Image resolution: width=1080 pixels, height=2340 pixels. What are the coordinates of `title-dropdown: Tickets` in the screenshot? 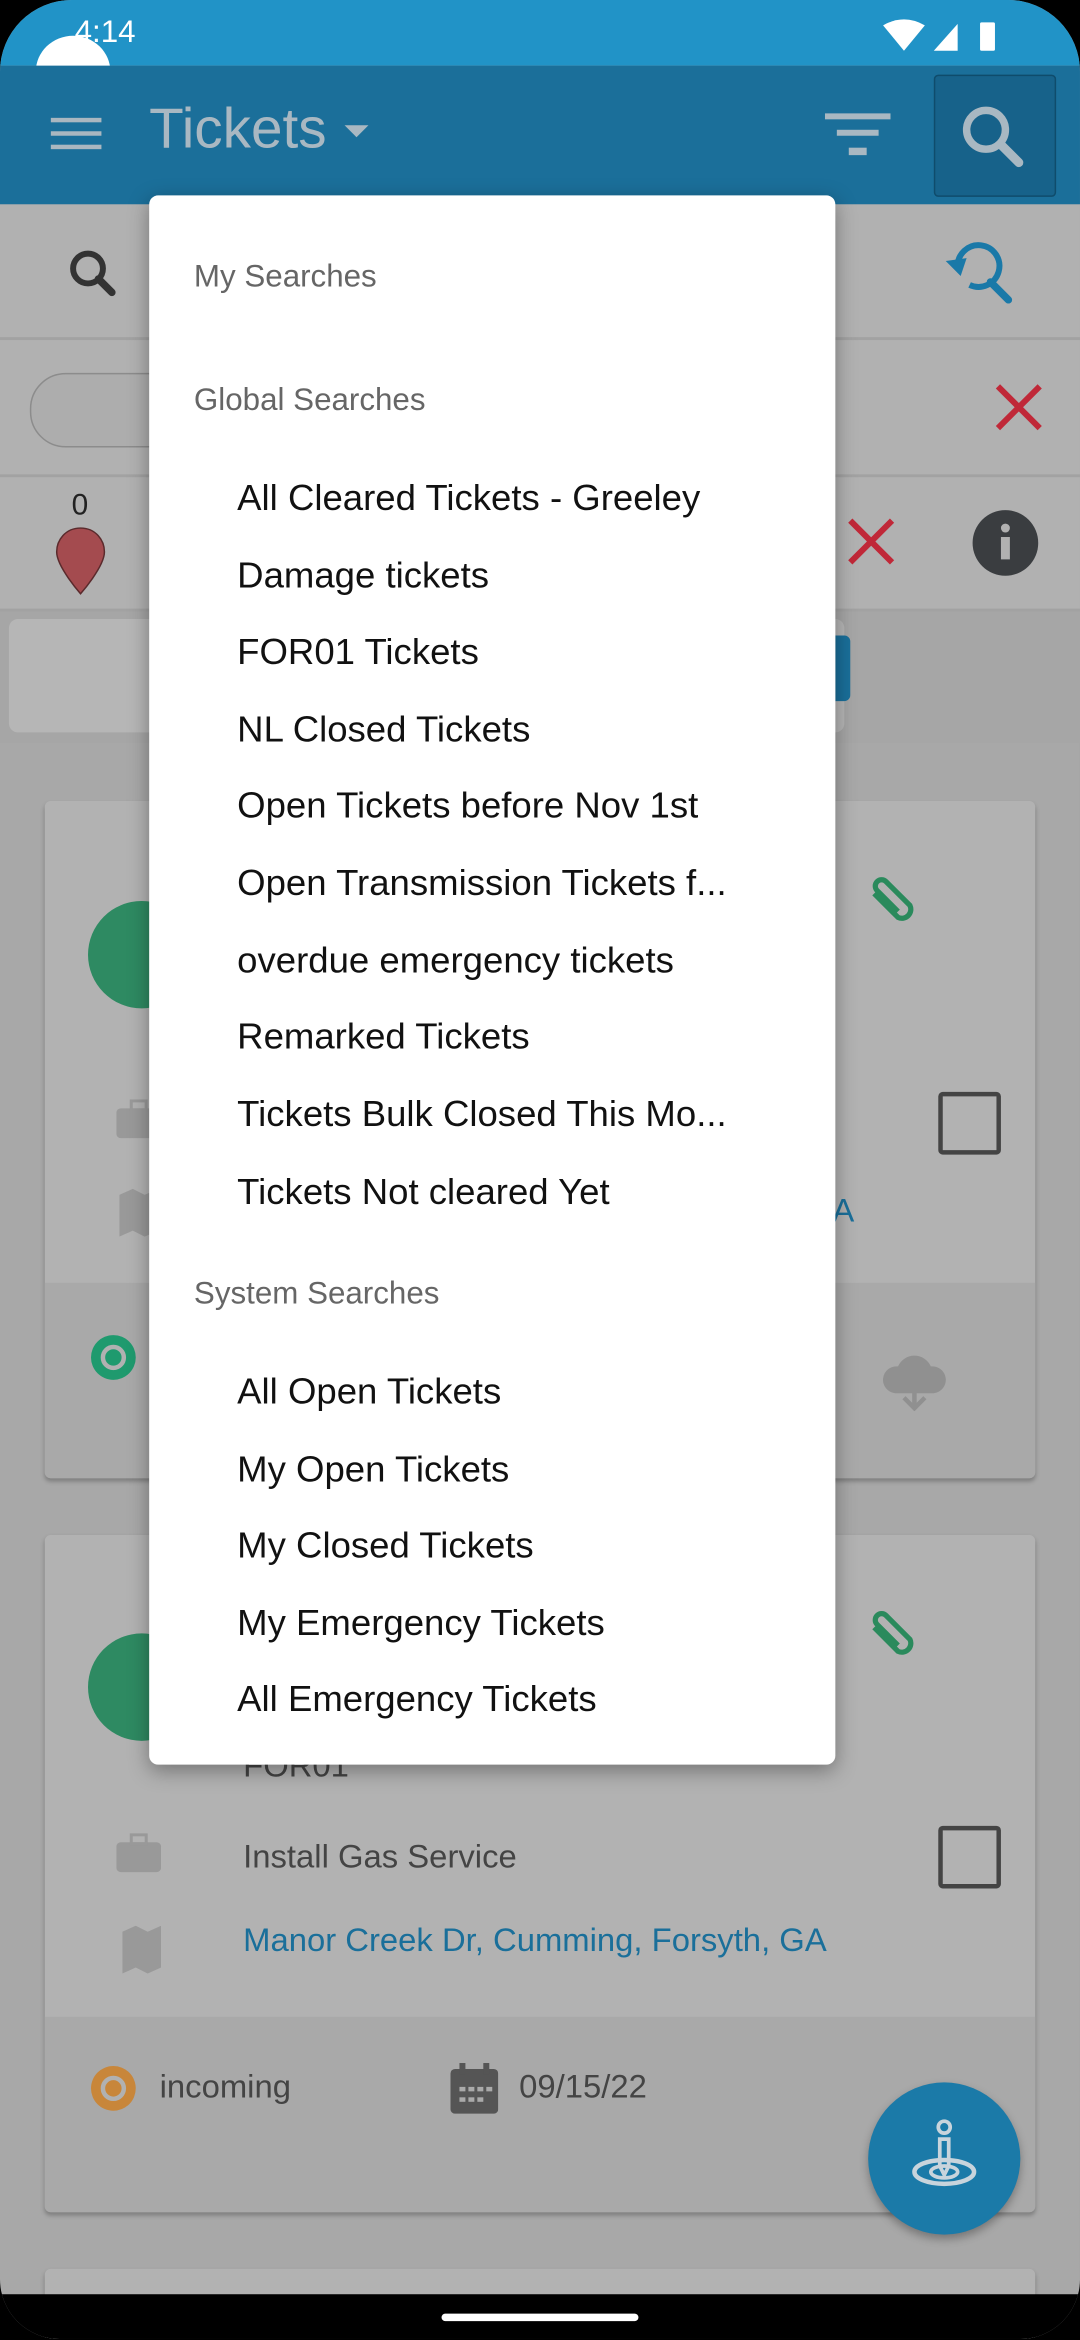 It's located at (266, 130).